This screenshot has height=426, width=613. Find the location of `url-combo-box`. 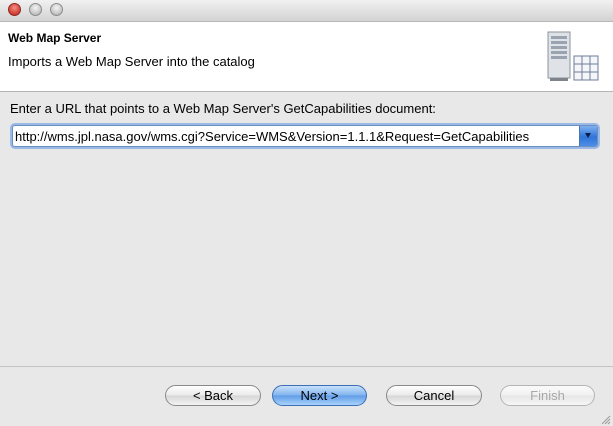

url-combo-box is located at coordinates (305, 136).